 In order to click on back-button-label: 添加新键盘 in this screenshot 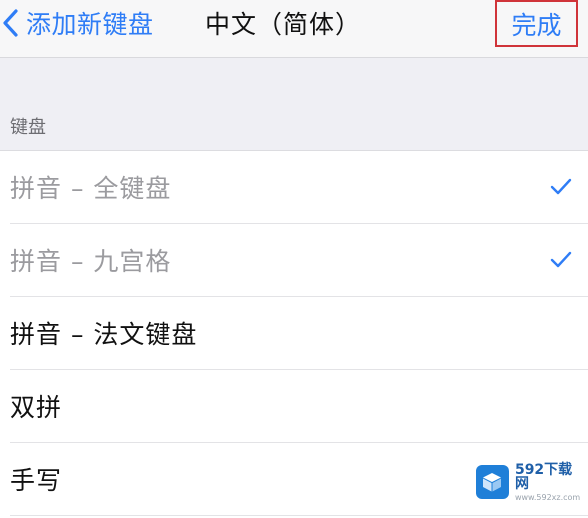, I will do `click(90, 24)`.